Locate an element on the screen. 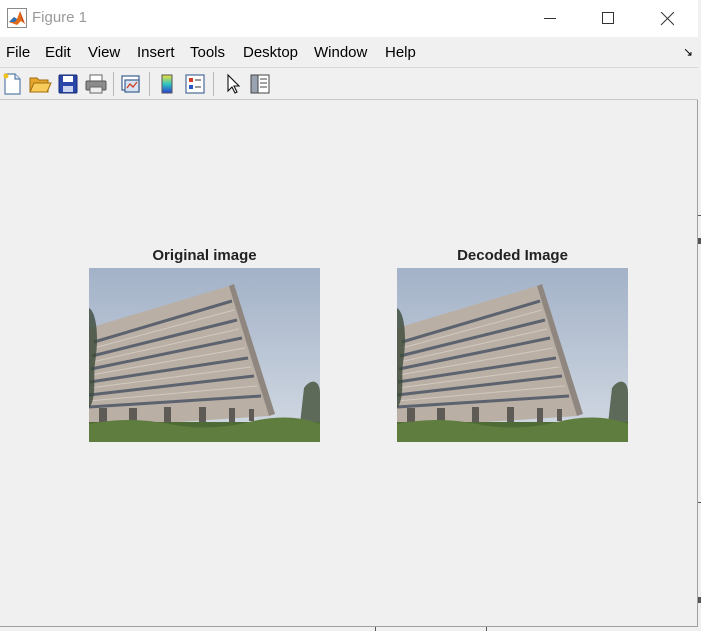 Image resolution: width=701 pixels, height=631 pixels. menu-edit: Edit is located at coordinates (58, 52).